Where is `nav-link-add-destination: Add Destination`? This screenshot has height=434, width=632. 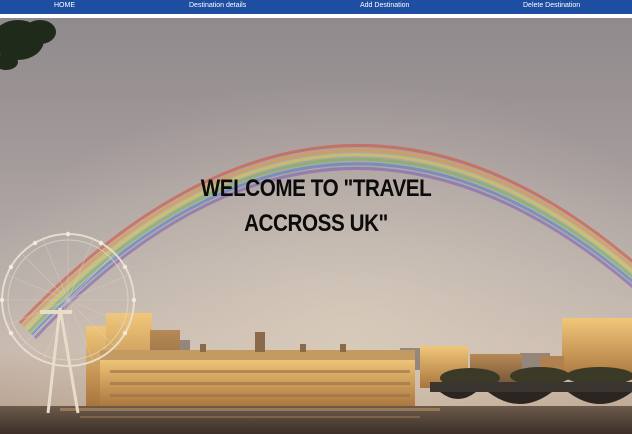 nav-link-add-destination: Add Destination is located at coordinates (384, 7).